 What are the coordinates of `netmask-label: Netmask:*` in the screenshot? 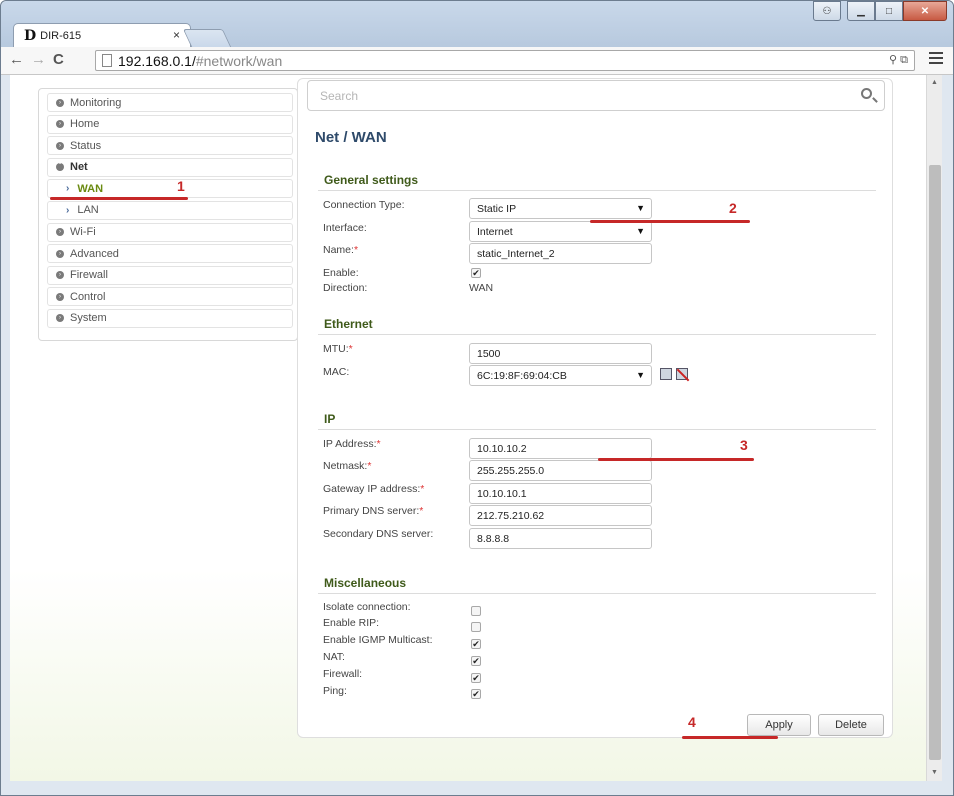 It's located at (347, 466).